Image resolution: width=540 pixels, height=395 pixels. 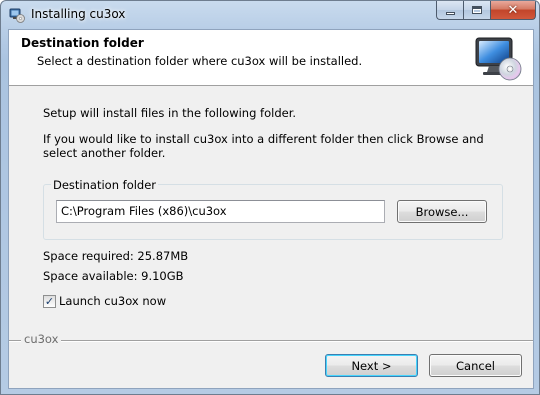 What do you see at coordinates (270, 15) in the screenshot?
I see `title-bar: Installing cu3ox ✕` at bounding box center [270, 15].